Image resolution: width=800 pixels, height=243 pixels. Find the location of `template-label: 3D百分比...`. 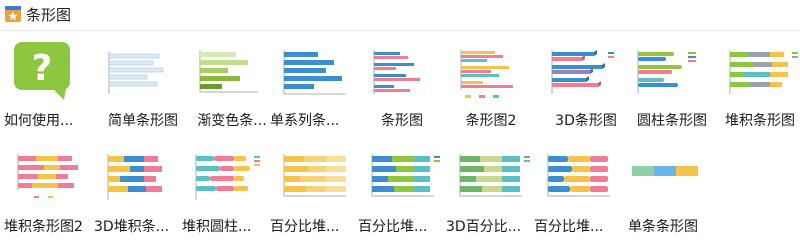

template-label: 3D百分比... is located at coordinates (484, 227).